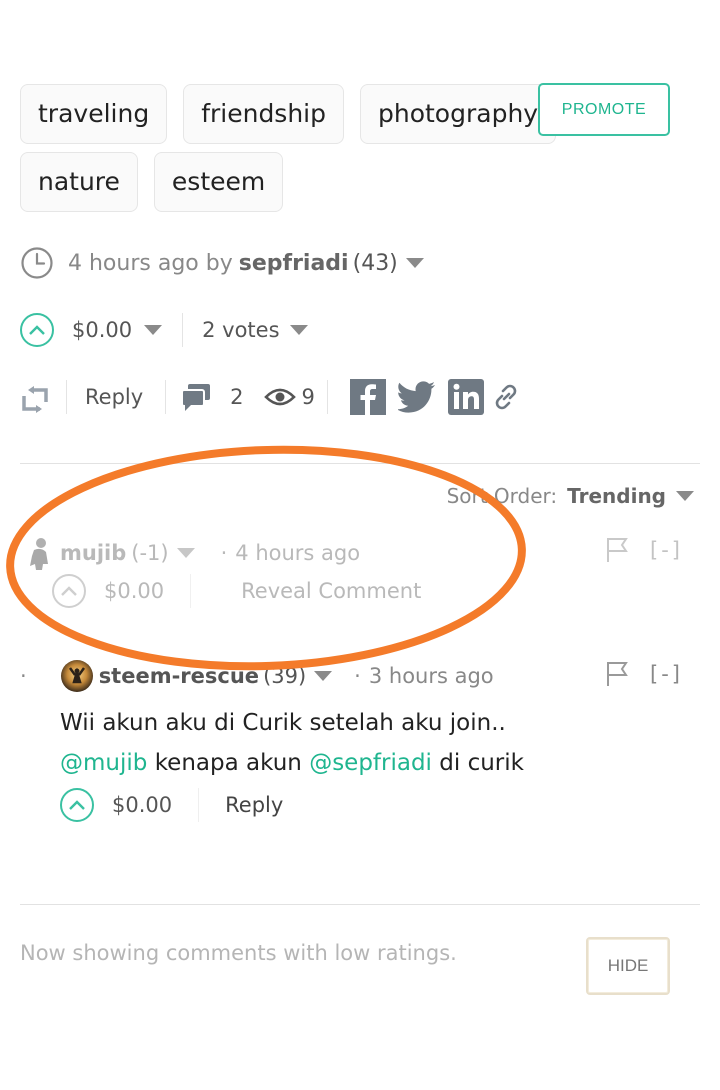 The height and width of the screenshot is (1090, 720). I want to click on comment-time: 3 hours ago, so click(431, 676).